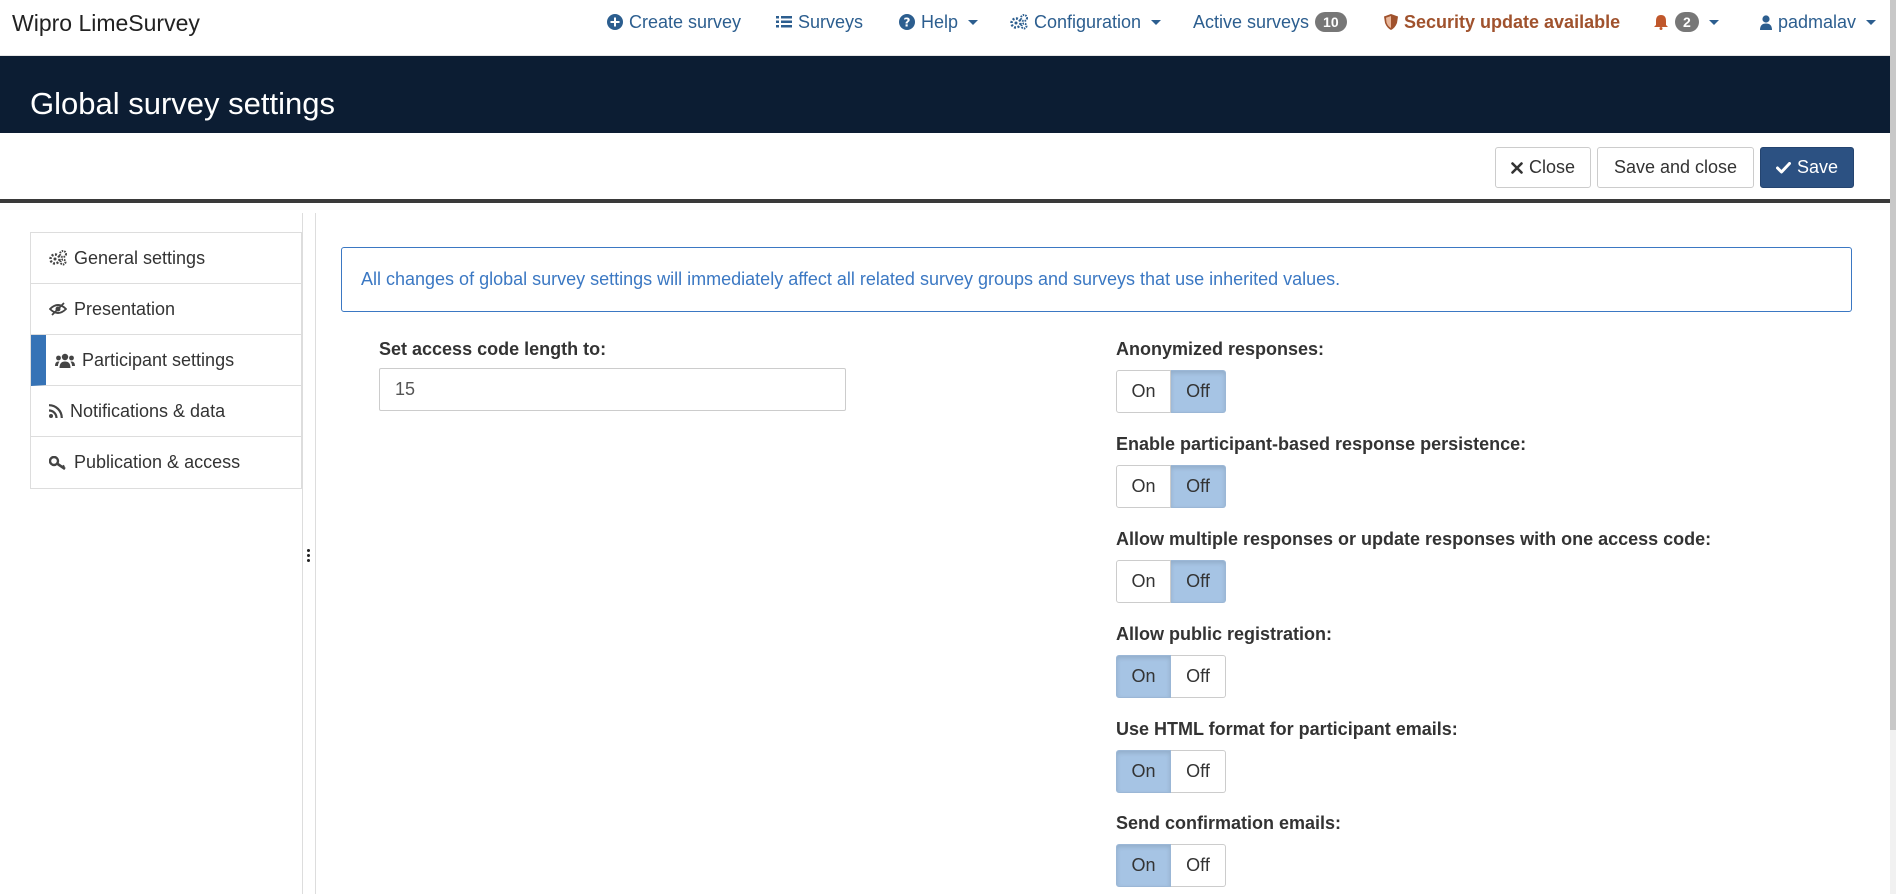 The height and width of the screenshot is (894, 1896). I want to click on sidebar-item-label: Notifications & data, so click(148, 410).